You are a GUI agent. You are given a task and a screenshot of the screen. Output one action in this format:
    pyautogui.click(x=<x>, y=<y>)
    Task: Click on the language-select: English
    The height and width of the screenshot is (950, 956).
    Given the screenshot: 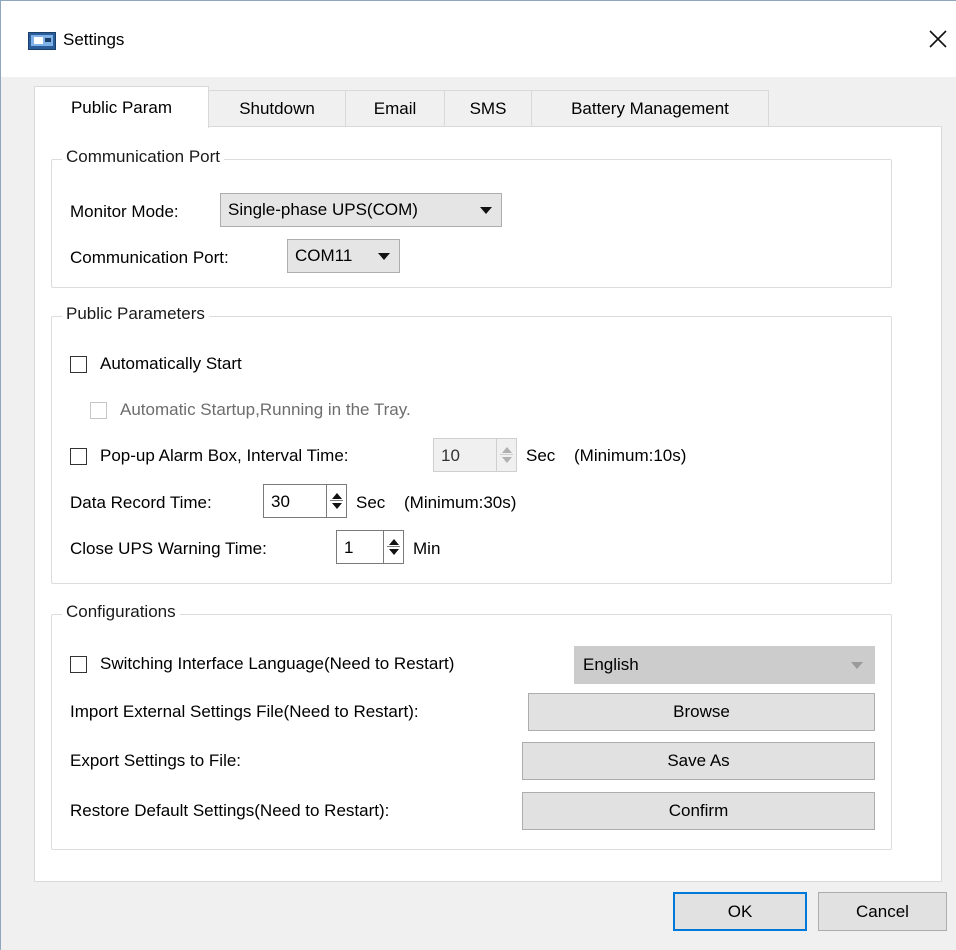 What is the action you would take?
    pyautogui.click(x=724, y=665)
    